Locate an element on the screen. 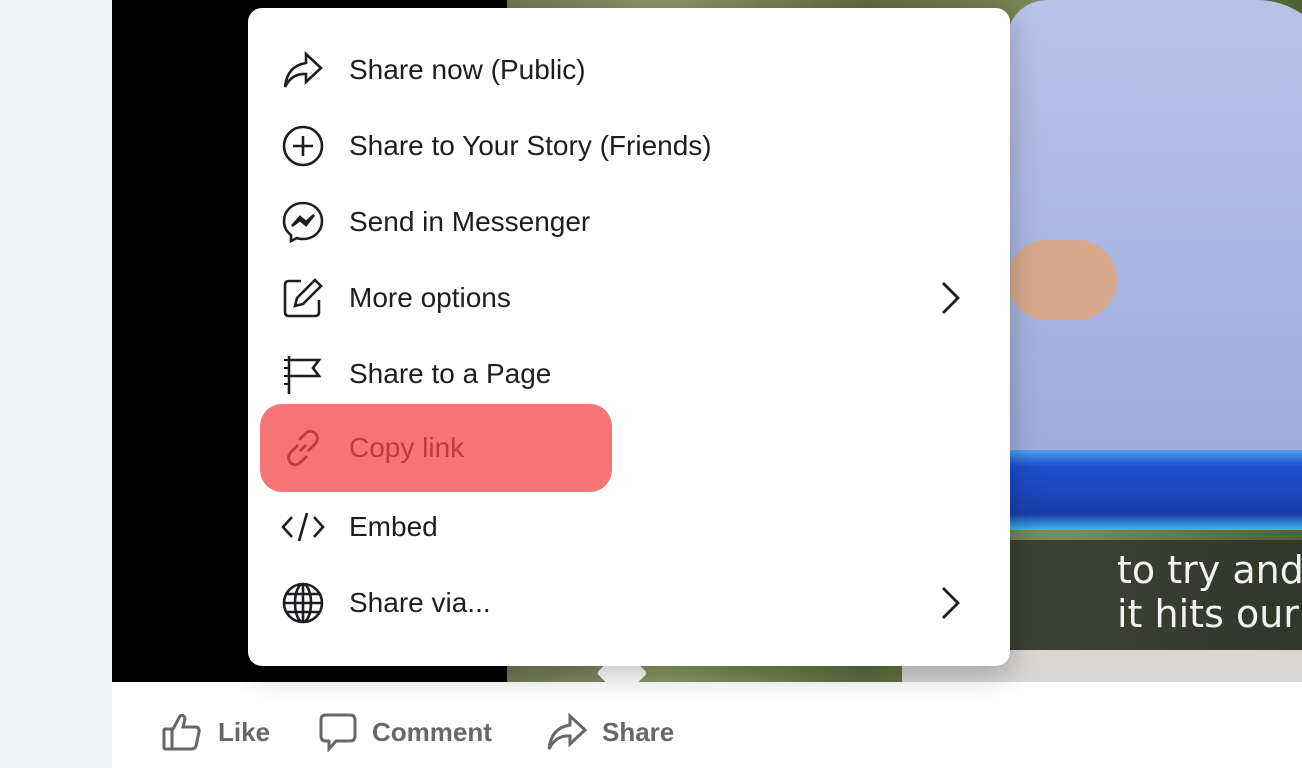 This screenshot has height=768, width=1302. menu-item-label: Share to Your Story (Friends) is located at coordinates (530, 145).